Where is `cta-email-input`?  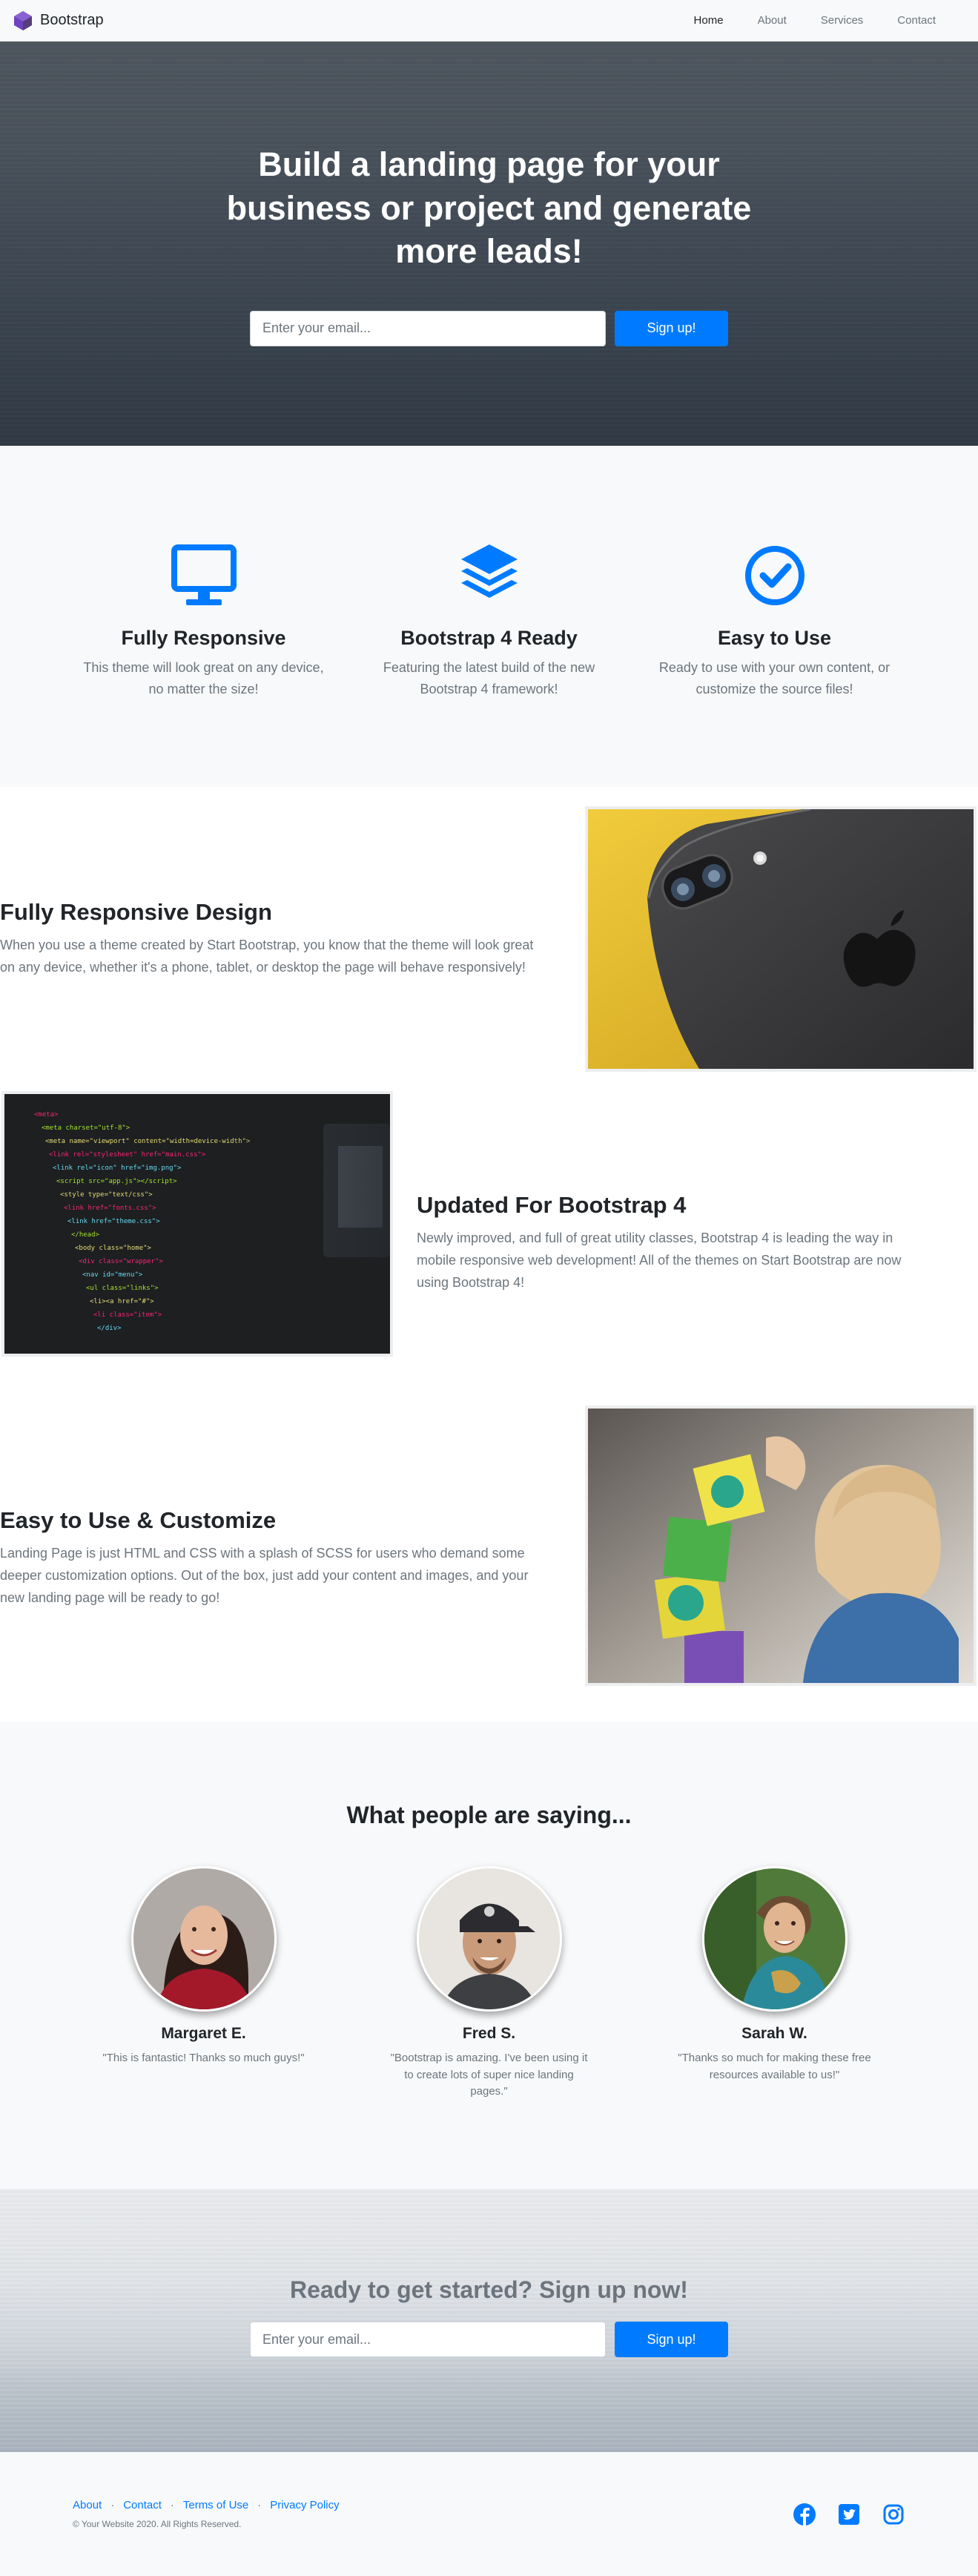
cta-email-input is located at coordinates (428, 2339).